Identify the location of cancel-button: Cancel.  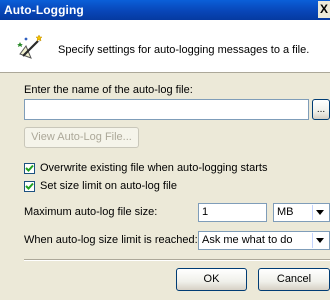
(294, 279).